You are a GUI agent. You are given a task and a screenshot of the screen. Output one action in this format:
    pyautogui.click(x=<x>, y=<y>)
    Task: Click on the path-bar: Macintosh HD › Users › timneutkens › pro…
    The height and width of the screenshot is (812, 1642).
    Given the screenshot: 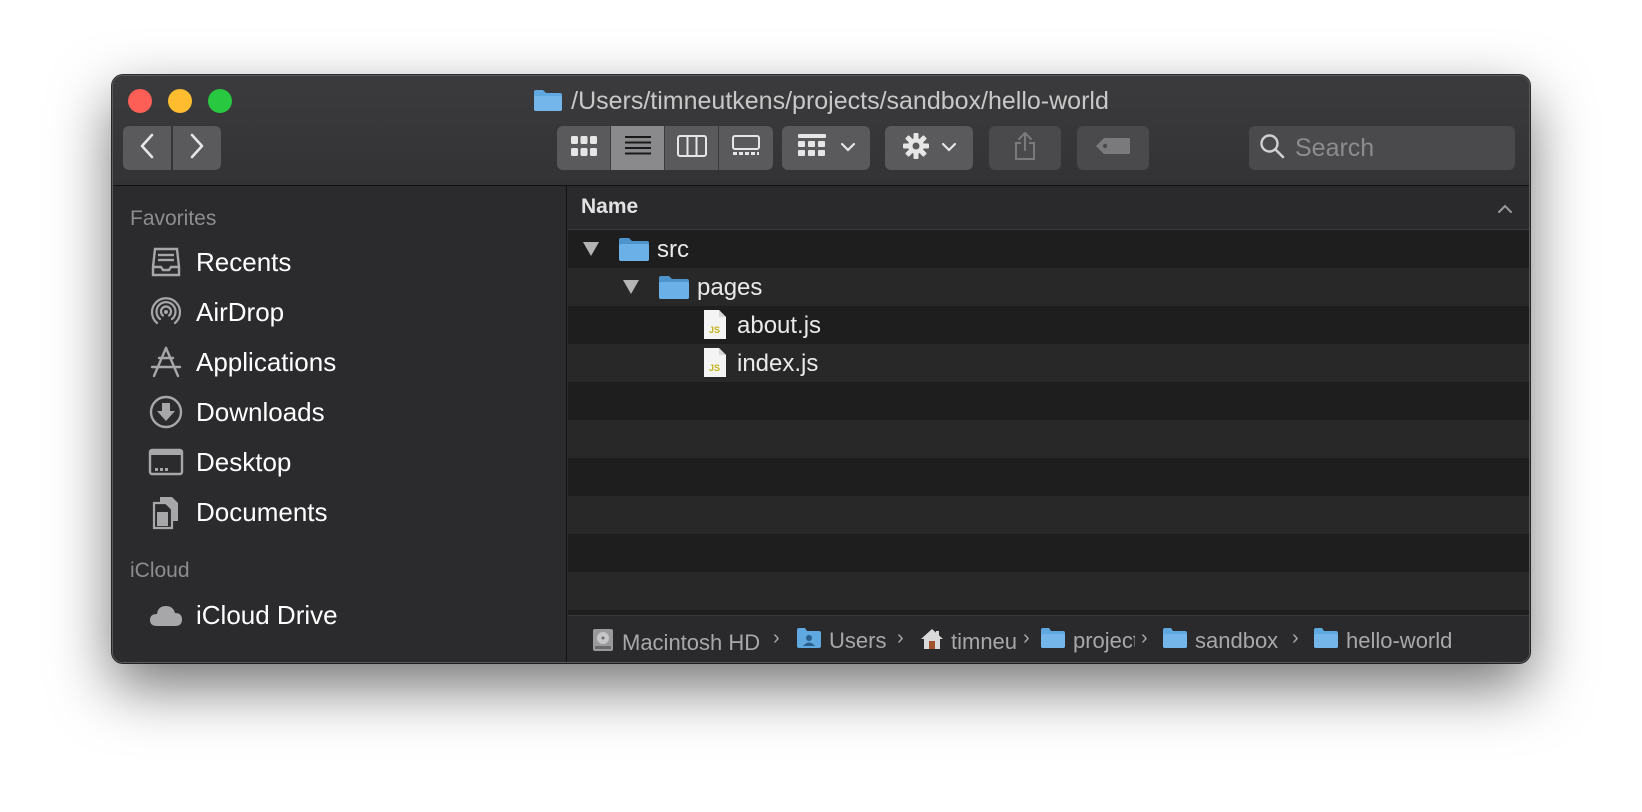 What is the action you would take?
    pyautogui.click(x=1048, y=638)
    